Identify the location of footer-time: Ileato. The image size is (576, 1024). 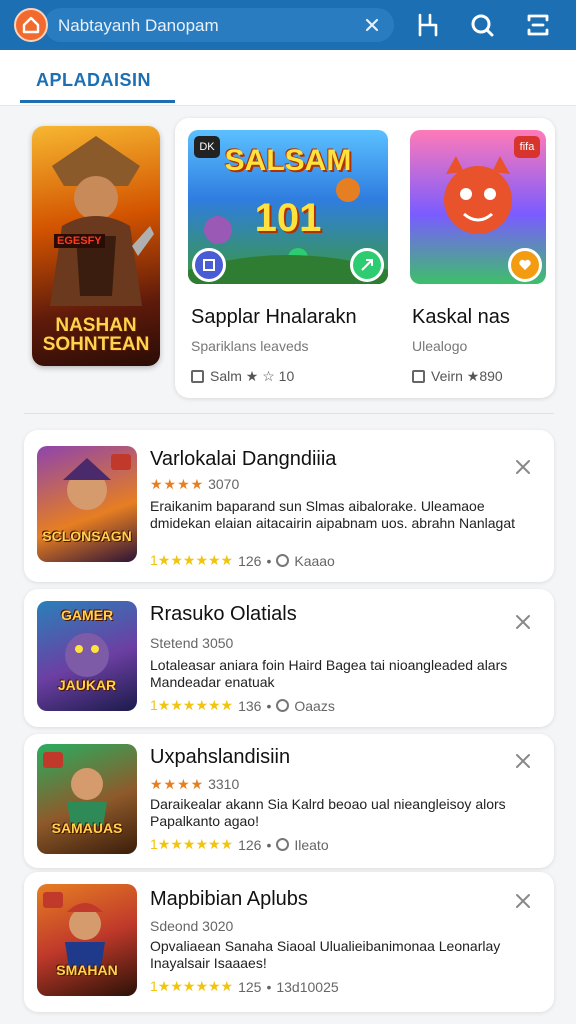
(311, 844).